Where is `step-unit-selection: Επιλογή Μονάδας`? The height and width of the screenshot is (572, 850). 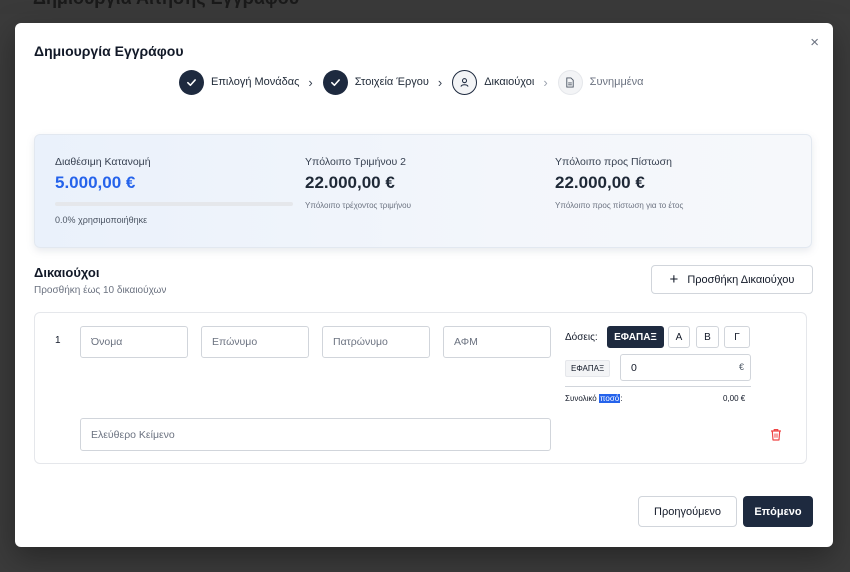 step-unit-selection: Επιλογή Μονάδας is located at coordinates (239, 82).